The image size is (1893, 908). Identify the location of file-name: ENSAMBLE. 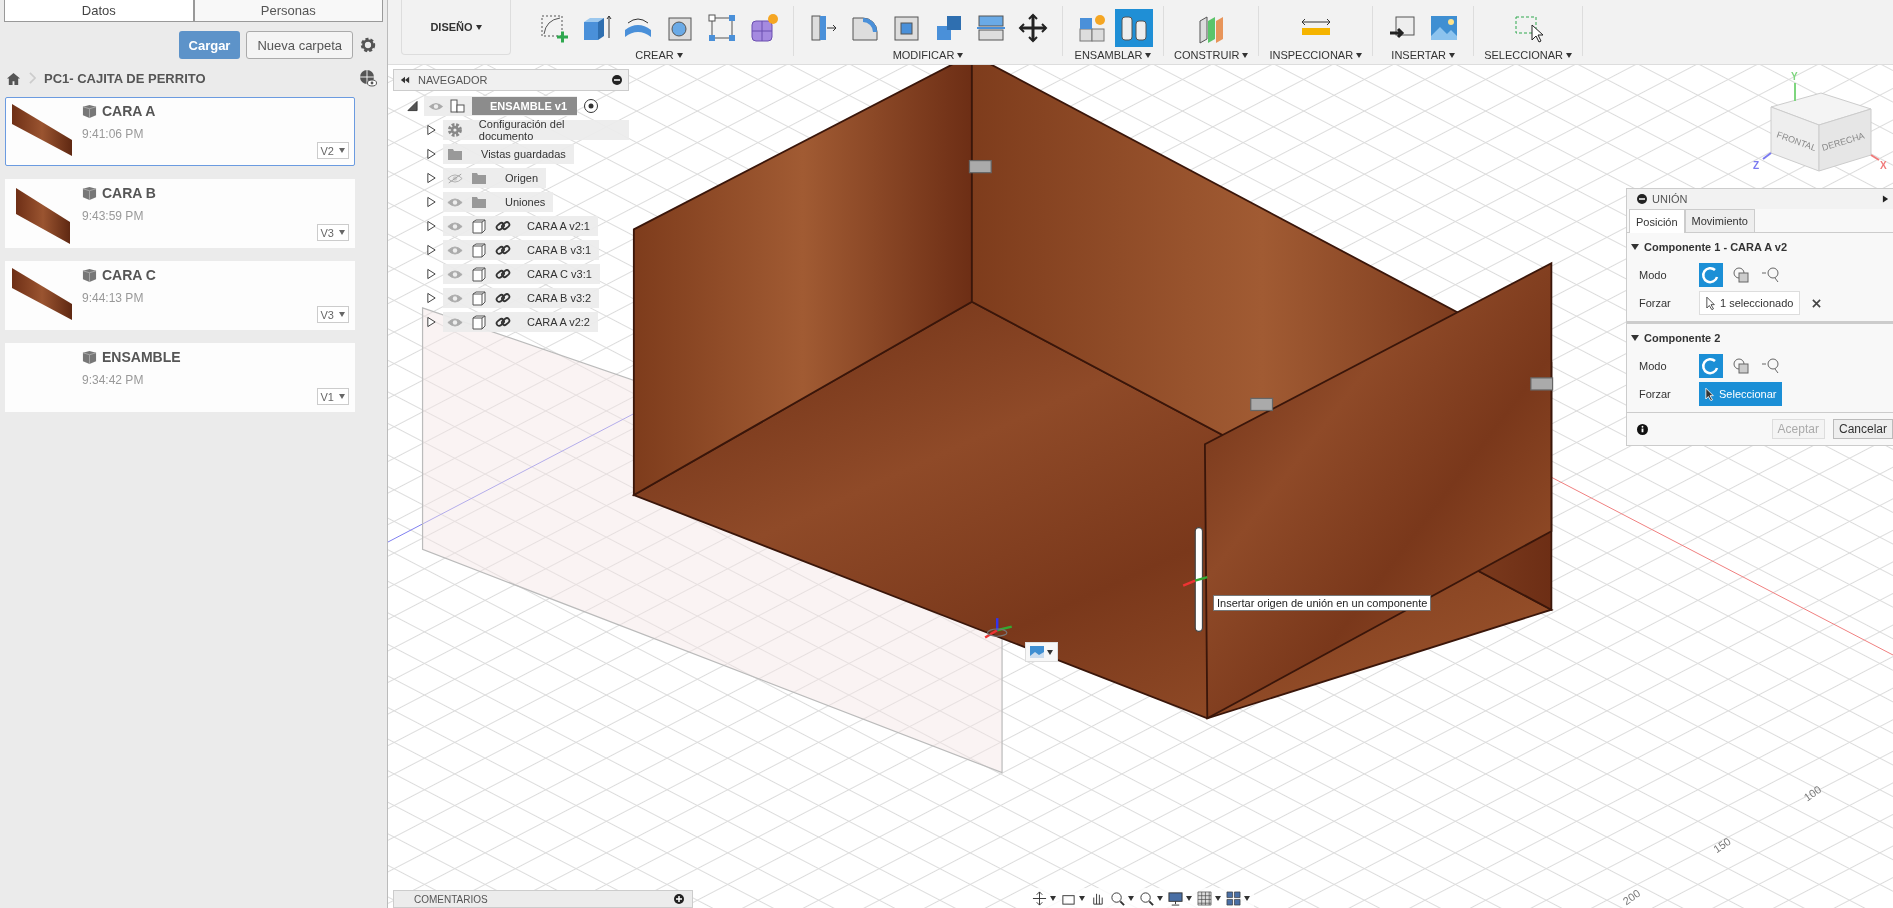
(141, 357).